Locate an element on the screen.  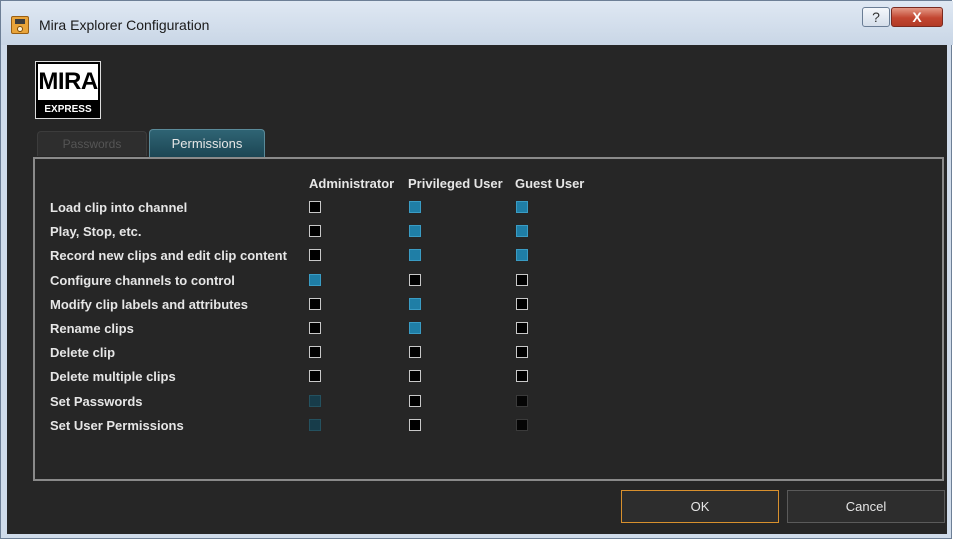
permission-label: Rename clips is located at coordinates (92, 328).